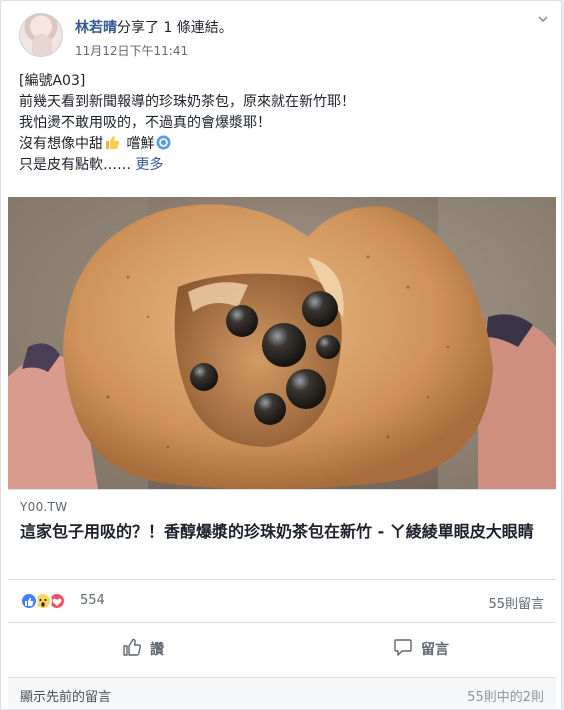  Describe the element at coordinates (516, 602) in the screenshot. I see `comment-count: 55則留言` at that location.